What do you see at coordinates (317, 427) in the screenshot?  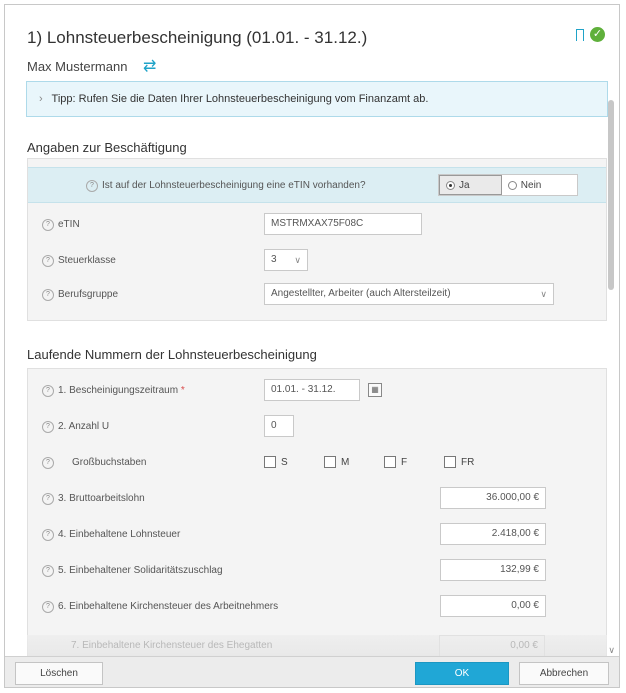 I see `anzahl-row: ? 2. Anzahl U 0` at bounding box center [317, 427].